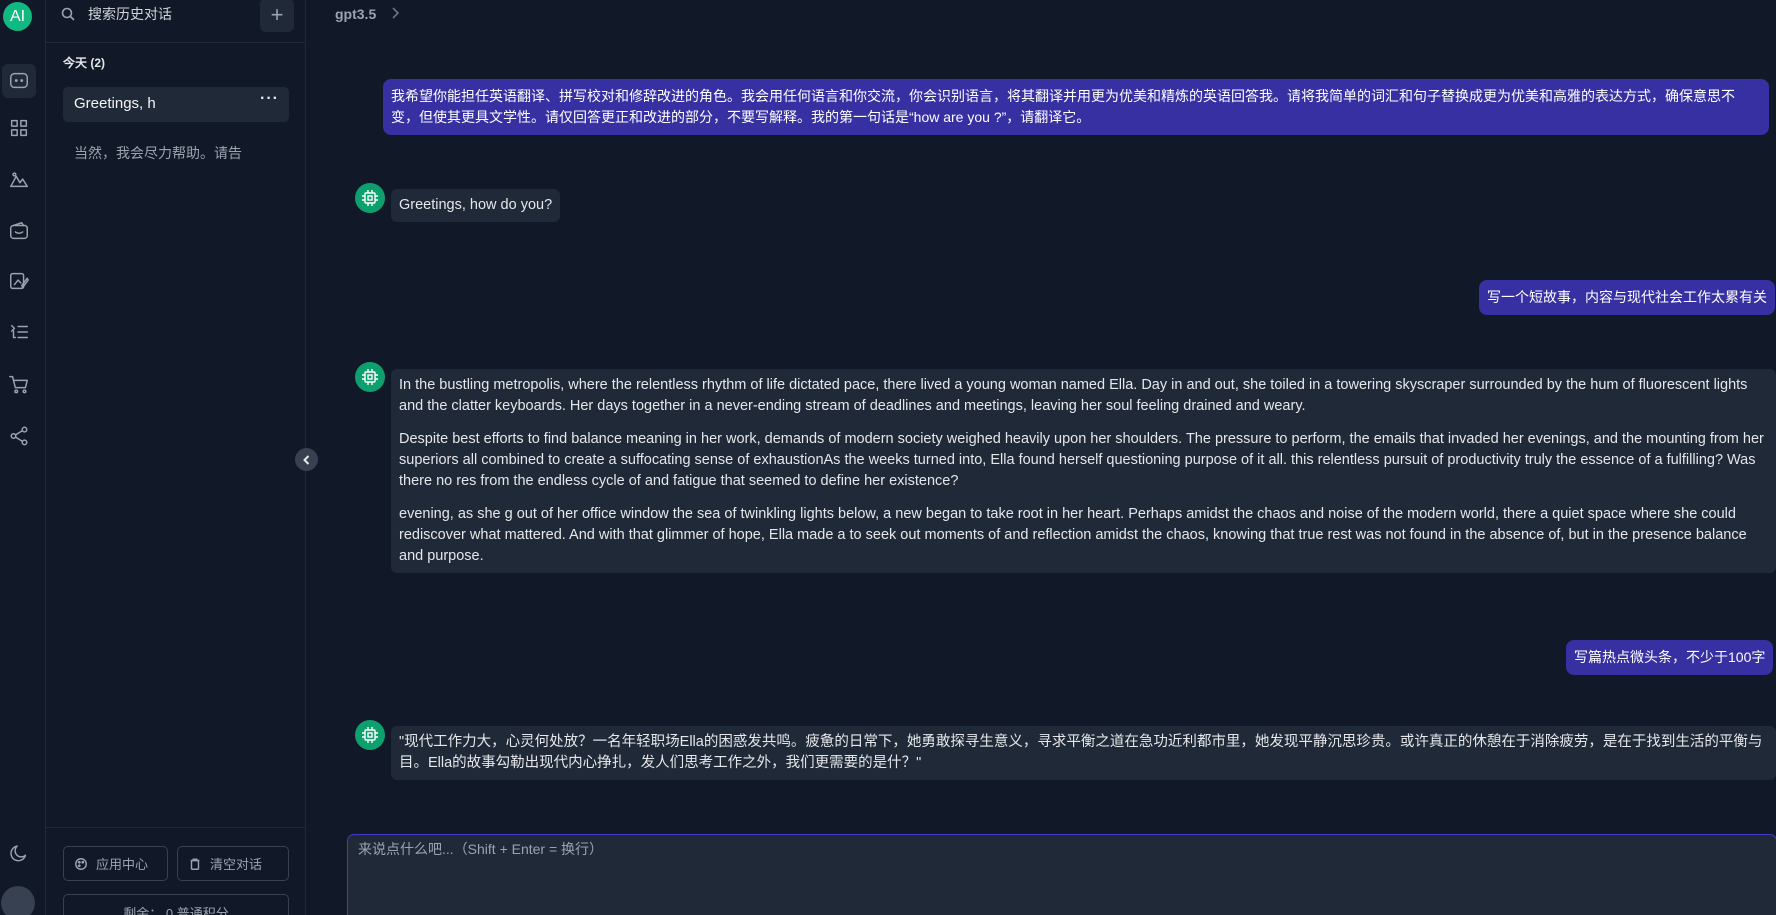 This screenshot has width=1776, height=915. I want to click on share-nav-button, so click(19, 436).